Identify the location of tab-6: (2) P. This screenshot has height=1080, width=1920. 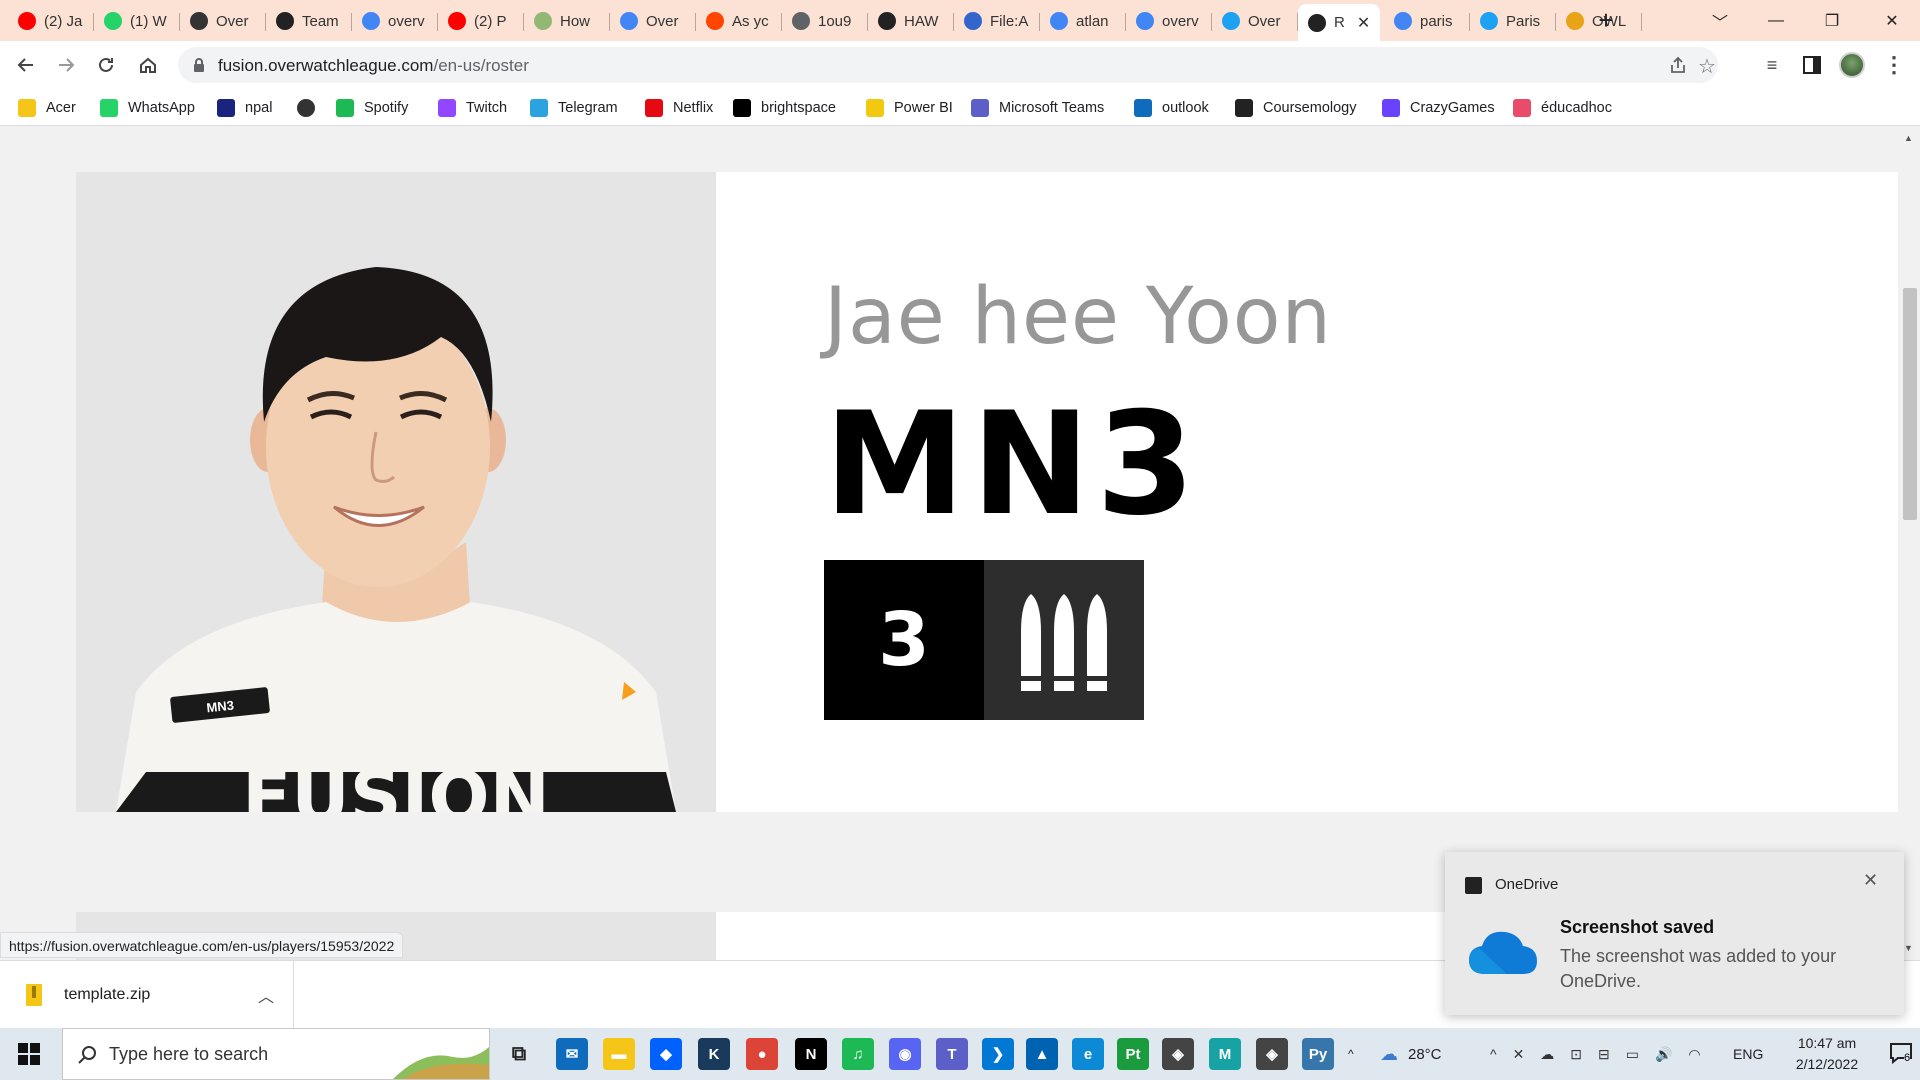
(481, 21).